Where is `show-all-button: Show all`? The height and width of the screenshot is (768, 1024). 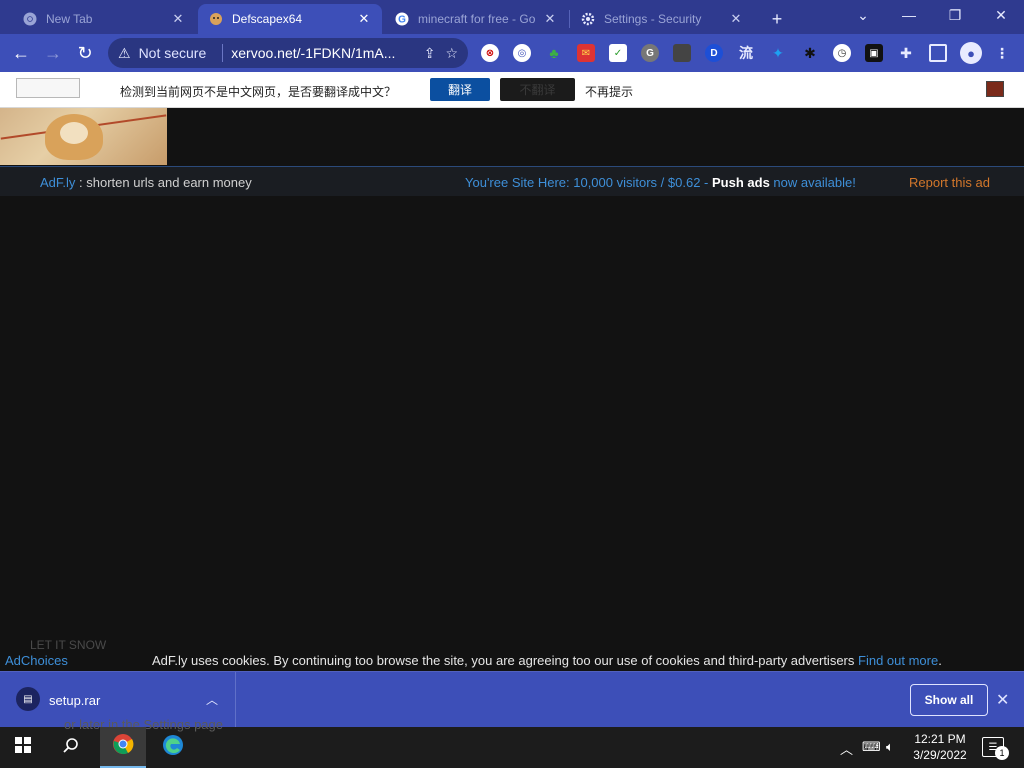
show-all-button: Show all is located at coordinates (949, 700).